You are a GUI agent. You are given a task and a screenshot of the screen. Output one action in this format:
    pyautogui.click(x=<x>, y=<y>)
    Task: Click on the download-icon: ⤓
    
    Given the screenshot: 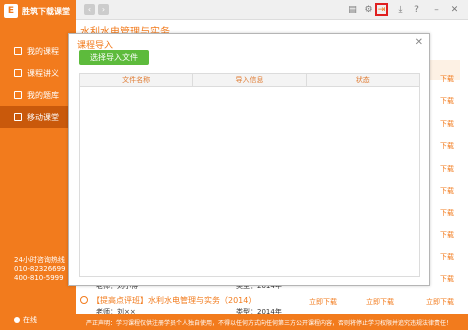 What is the action you would take?
    pyautogui.click(x=400, y=9)
    